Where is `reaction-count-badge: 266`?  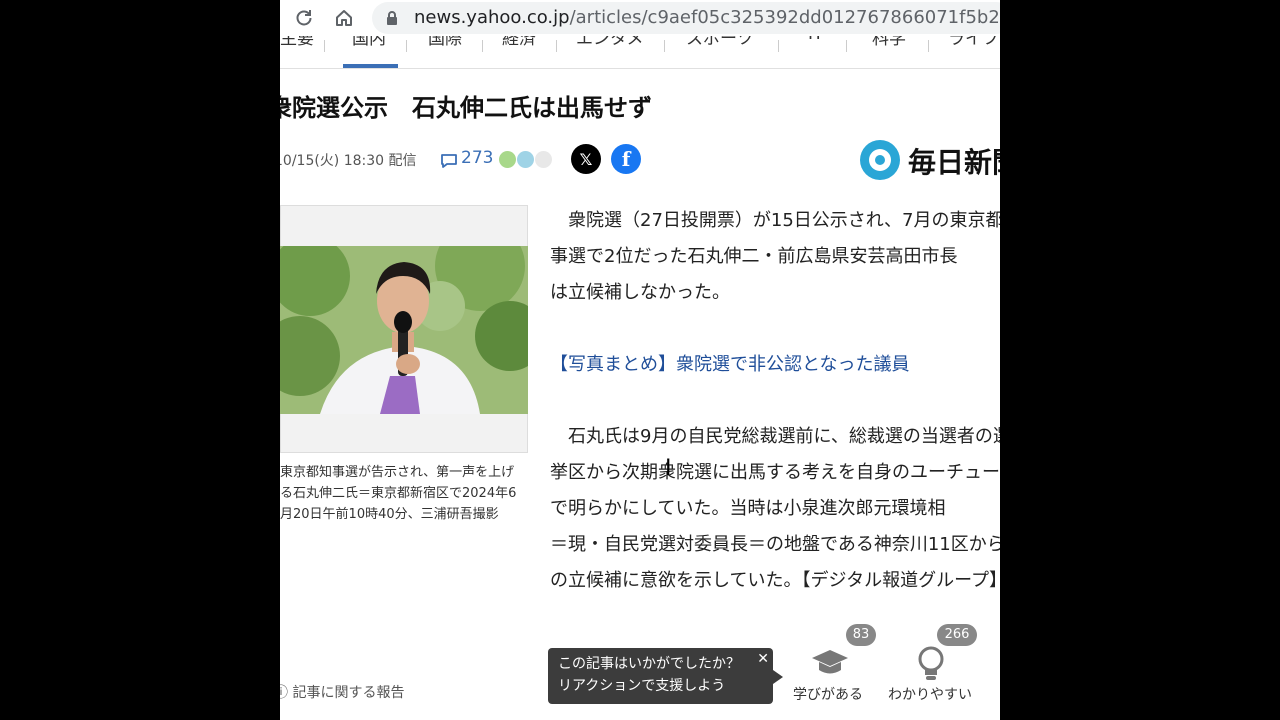 reaction-count-badge: 266 is located at coordinates (957, 635).